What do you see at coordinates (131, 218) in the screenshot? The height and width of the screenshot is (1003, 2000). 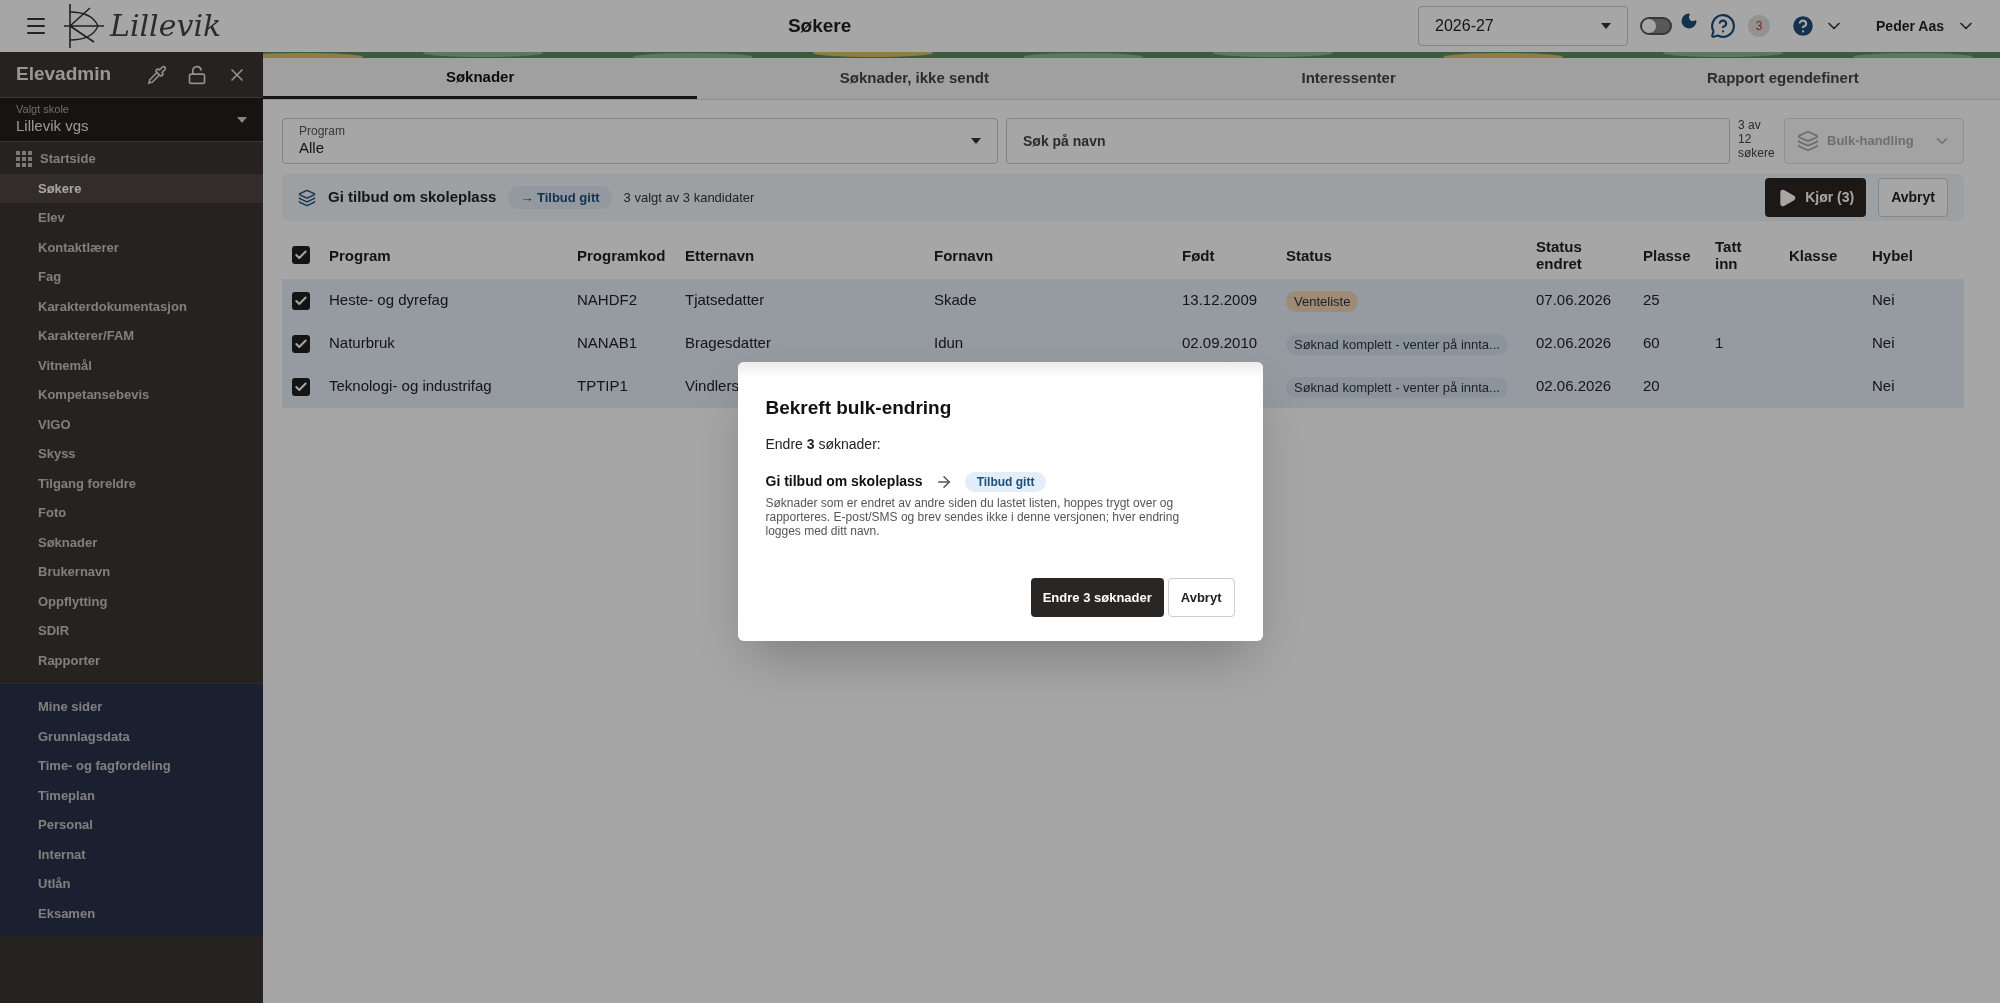 I see `sidebar-item: Elev` at bounding box center [131, 218].